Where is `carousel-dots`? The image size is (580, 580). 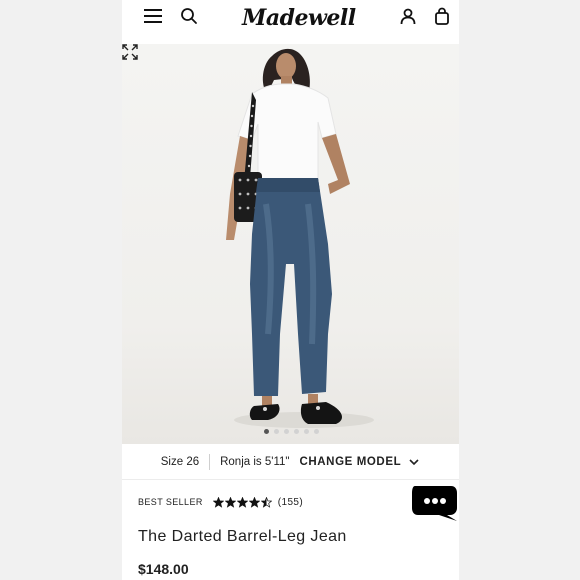 carousel-dots is located at coordinates (291, 432).